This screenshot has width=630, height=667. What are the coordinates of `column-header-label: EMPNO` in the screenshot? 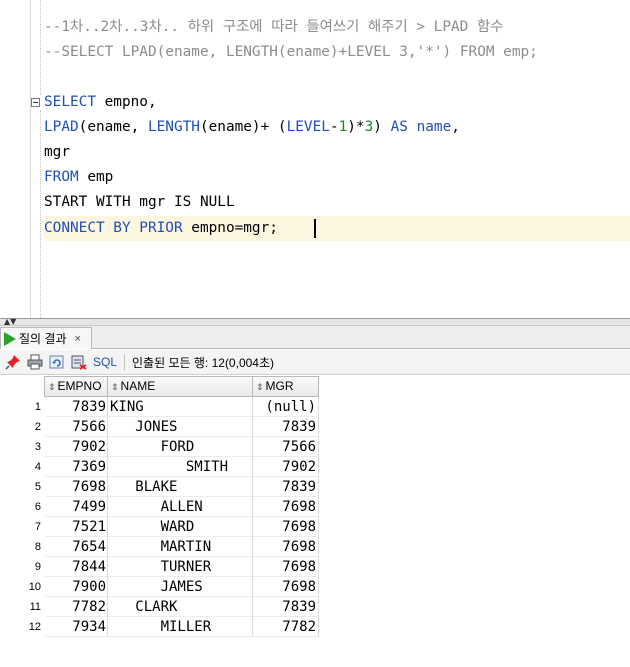 It's located at (79, 386).